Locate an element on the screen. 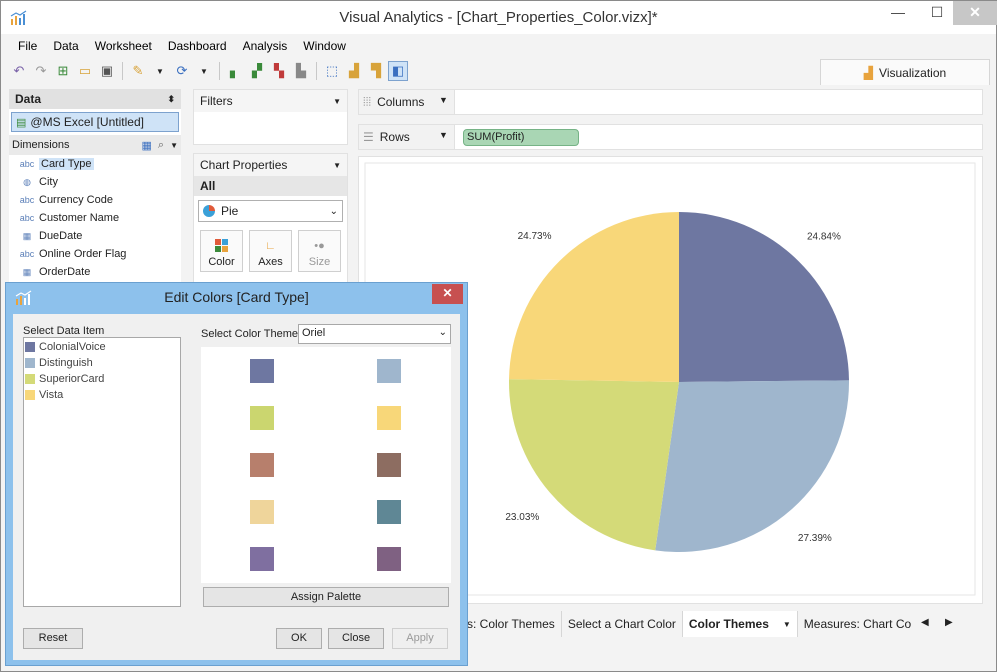 This screenshot has width=997, height=672. dimension-item: ▦ DueDate is located at coordinates (100, 236).